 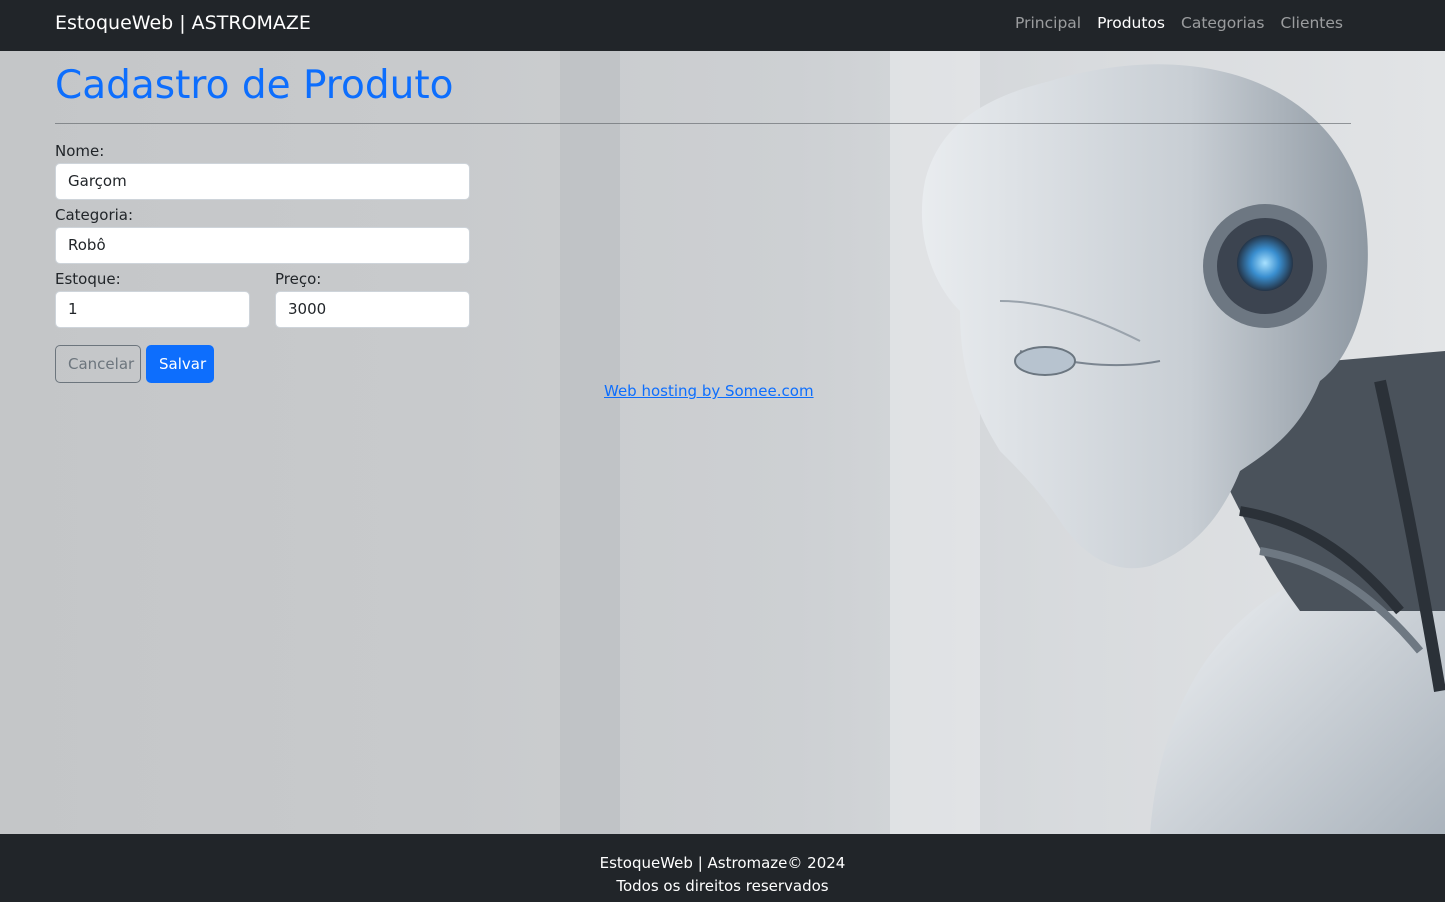 I want to click on categoria-group: Categoria: Robô, so click(x=262, y=235).